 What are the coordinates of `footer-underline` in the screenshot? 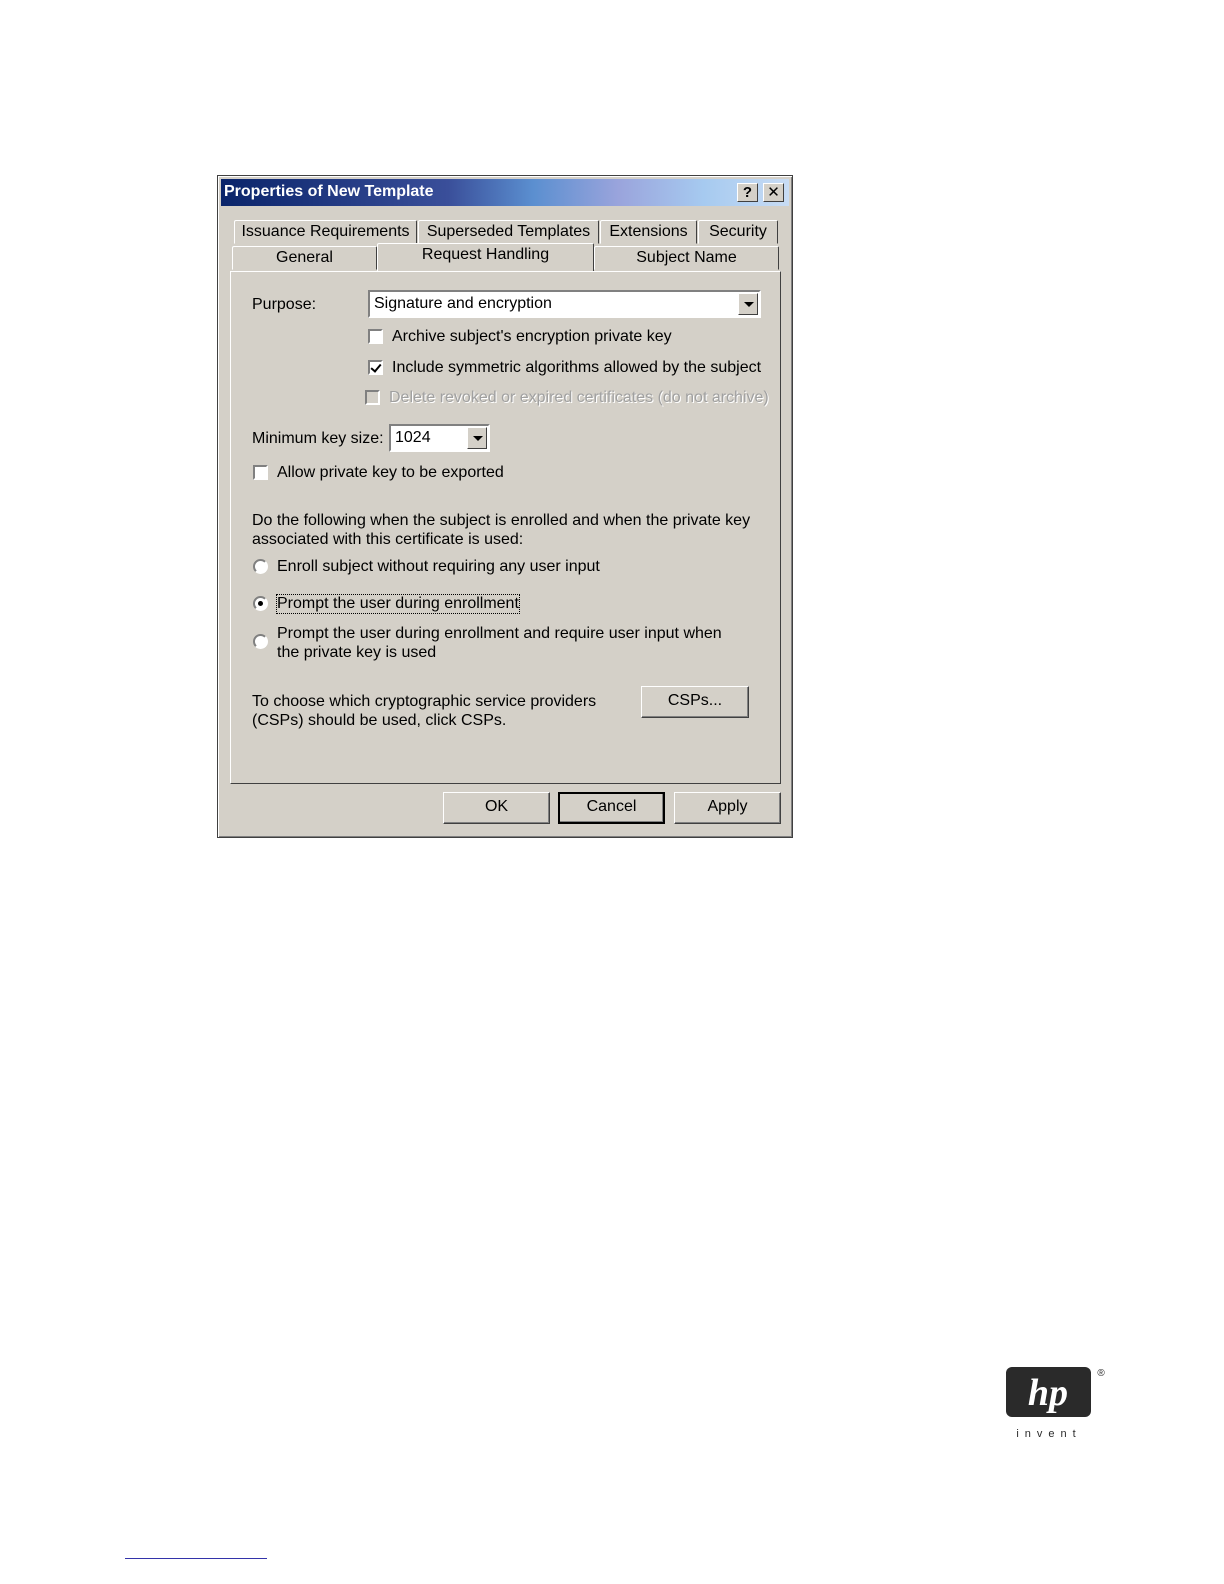 It's located at (196, 1558).